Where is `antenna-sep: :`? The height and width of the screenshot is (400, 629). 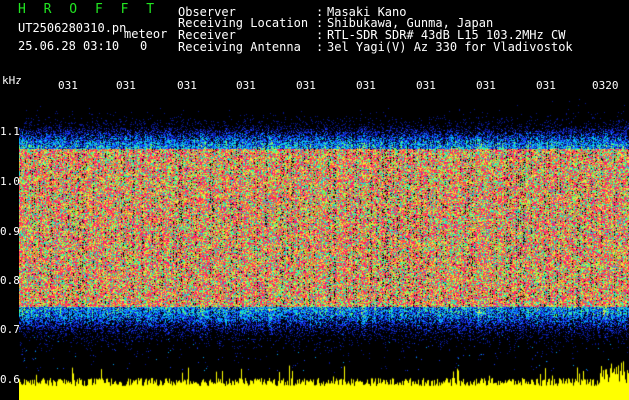
antenna-sep: : is located at coordinates (320, 47).